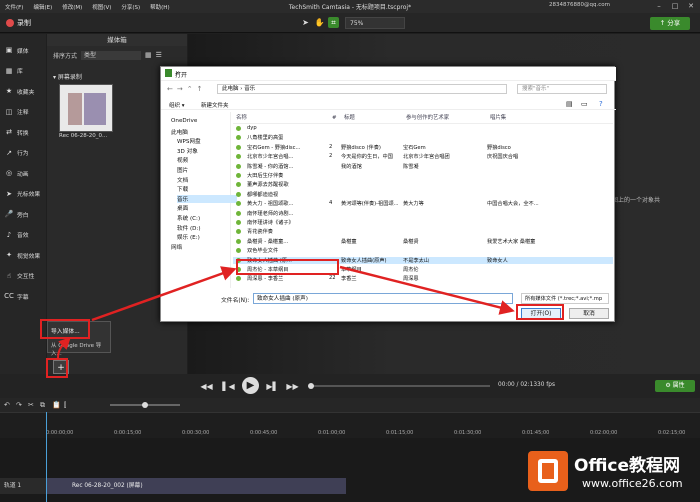 The image size is (700, 502). I want to click on arrow-add-to-import, so click(64, 348).